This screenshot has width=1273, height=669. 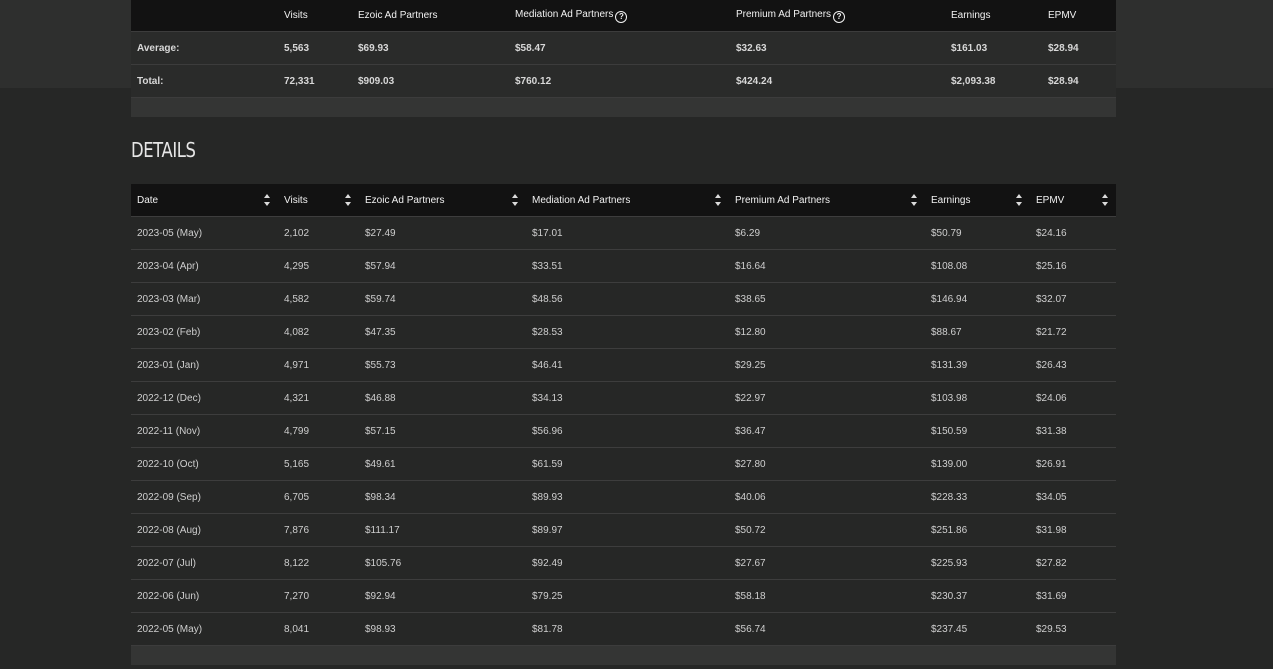 I want to click on summary-header-ezoic: Ezoic Ad Partners, so click(x=430, y=16).